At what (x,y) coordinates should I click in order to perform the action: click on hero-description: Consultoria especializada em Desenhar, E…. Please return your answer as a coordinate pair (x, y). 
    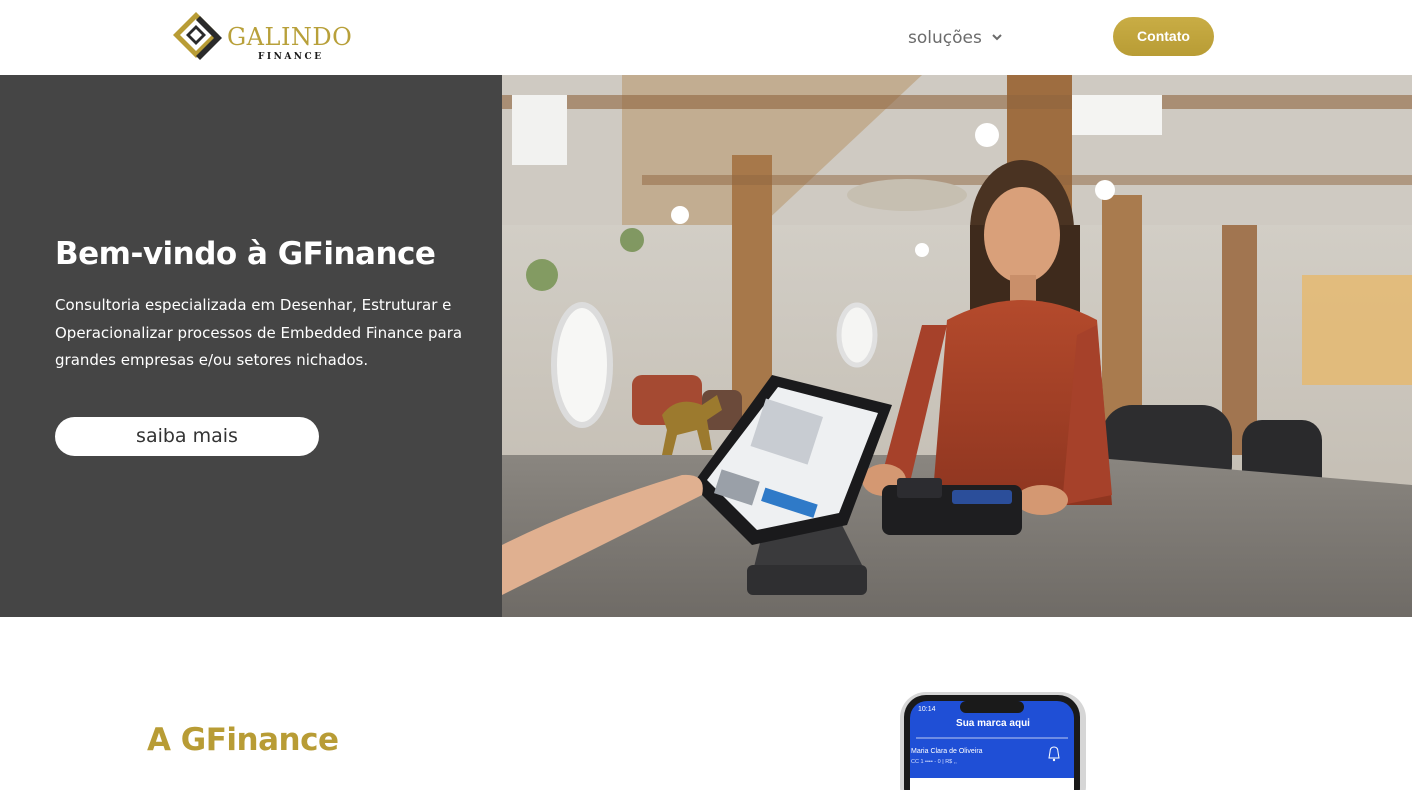
    Looking at the image, I should click on (259, 332).